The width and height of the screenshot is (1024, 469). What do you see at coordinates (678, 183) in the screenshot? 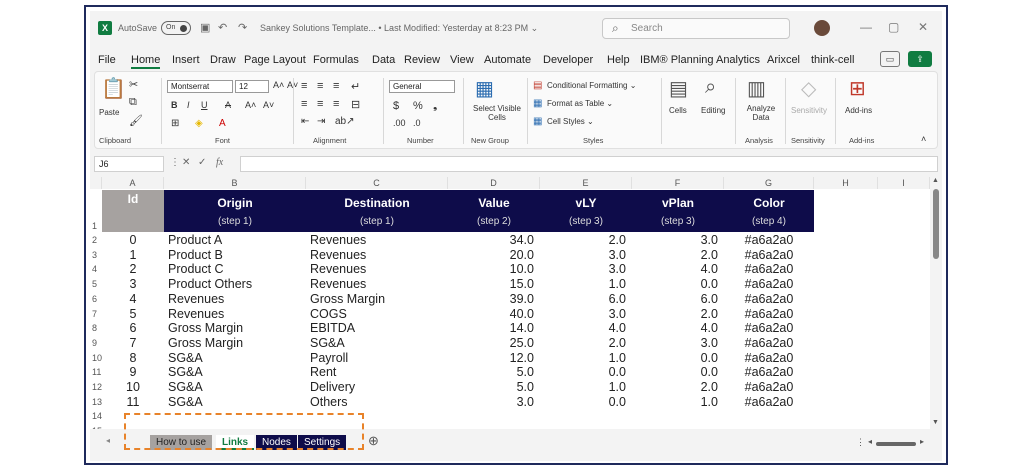
I see `column-header-f: F` at bounding box center [678, 183].